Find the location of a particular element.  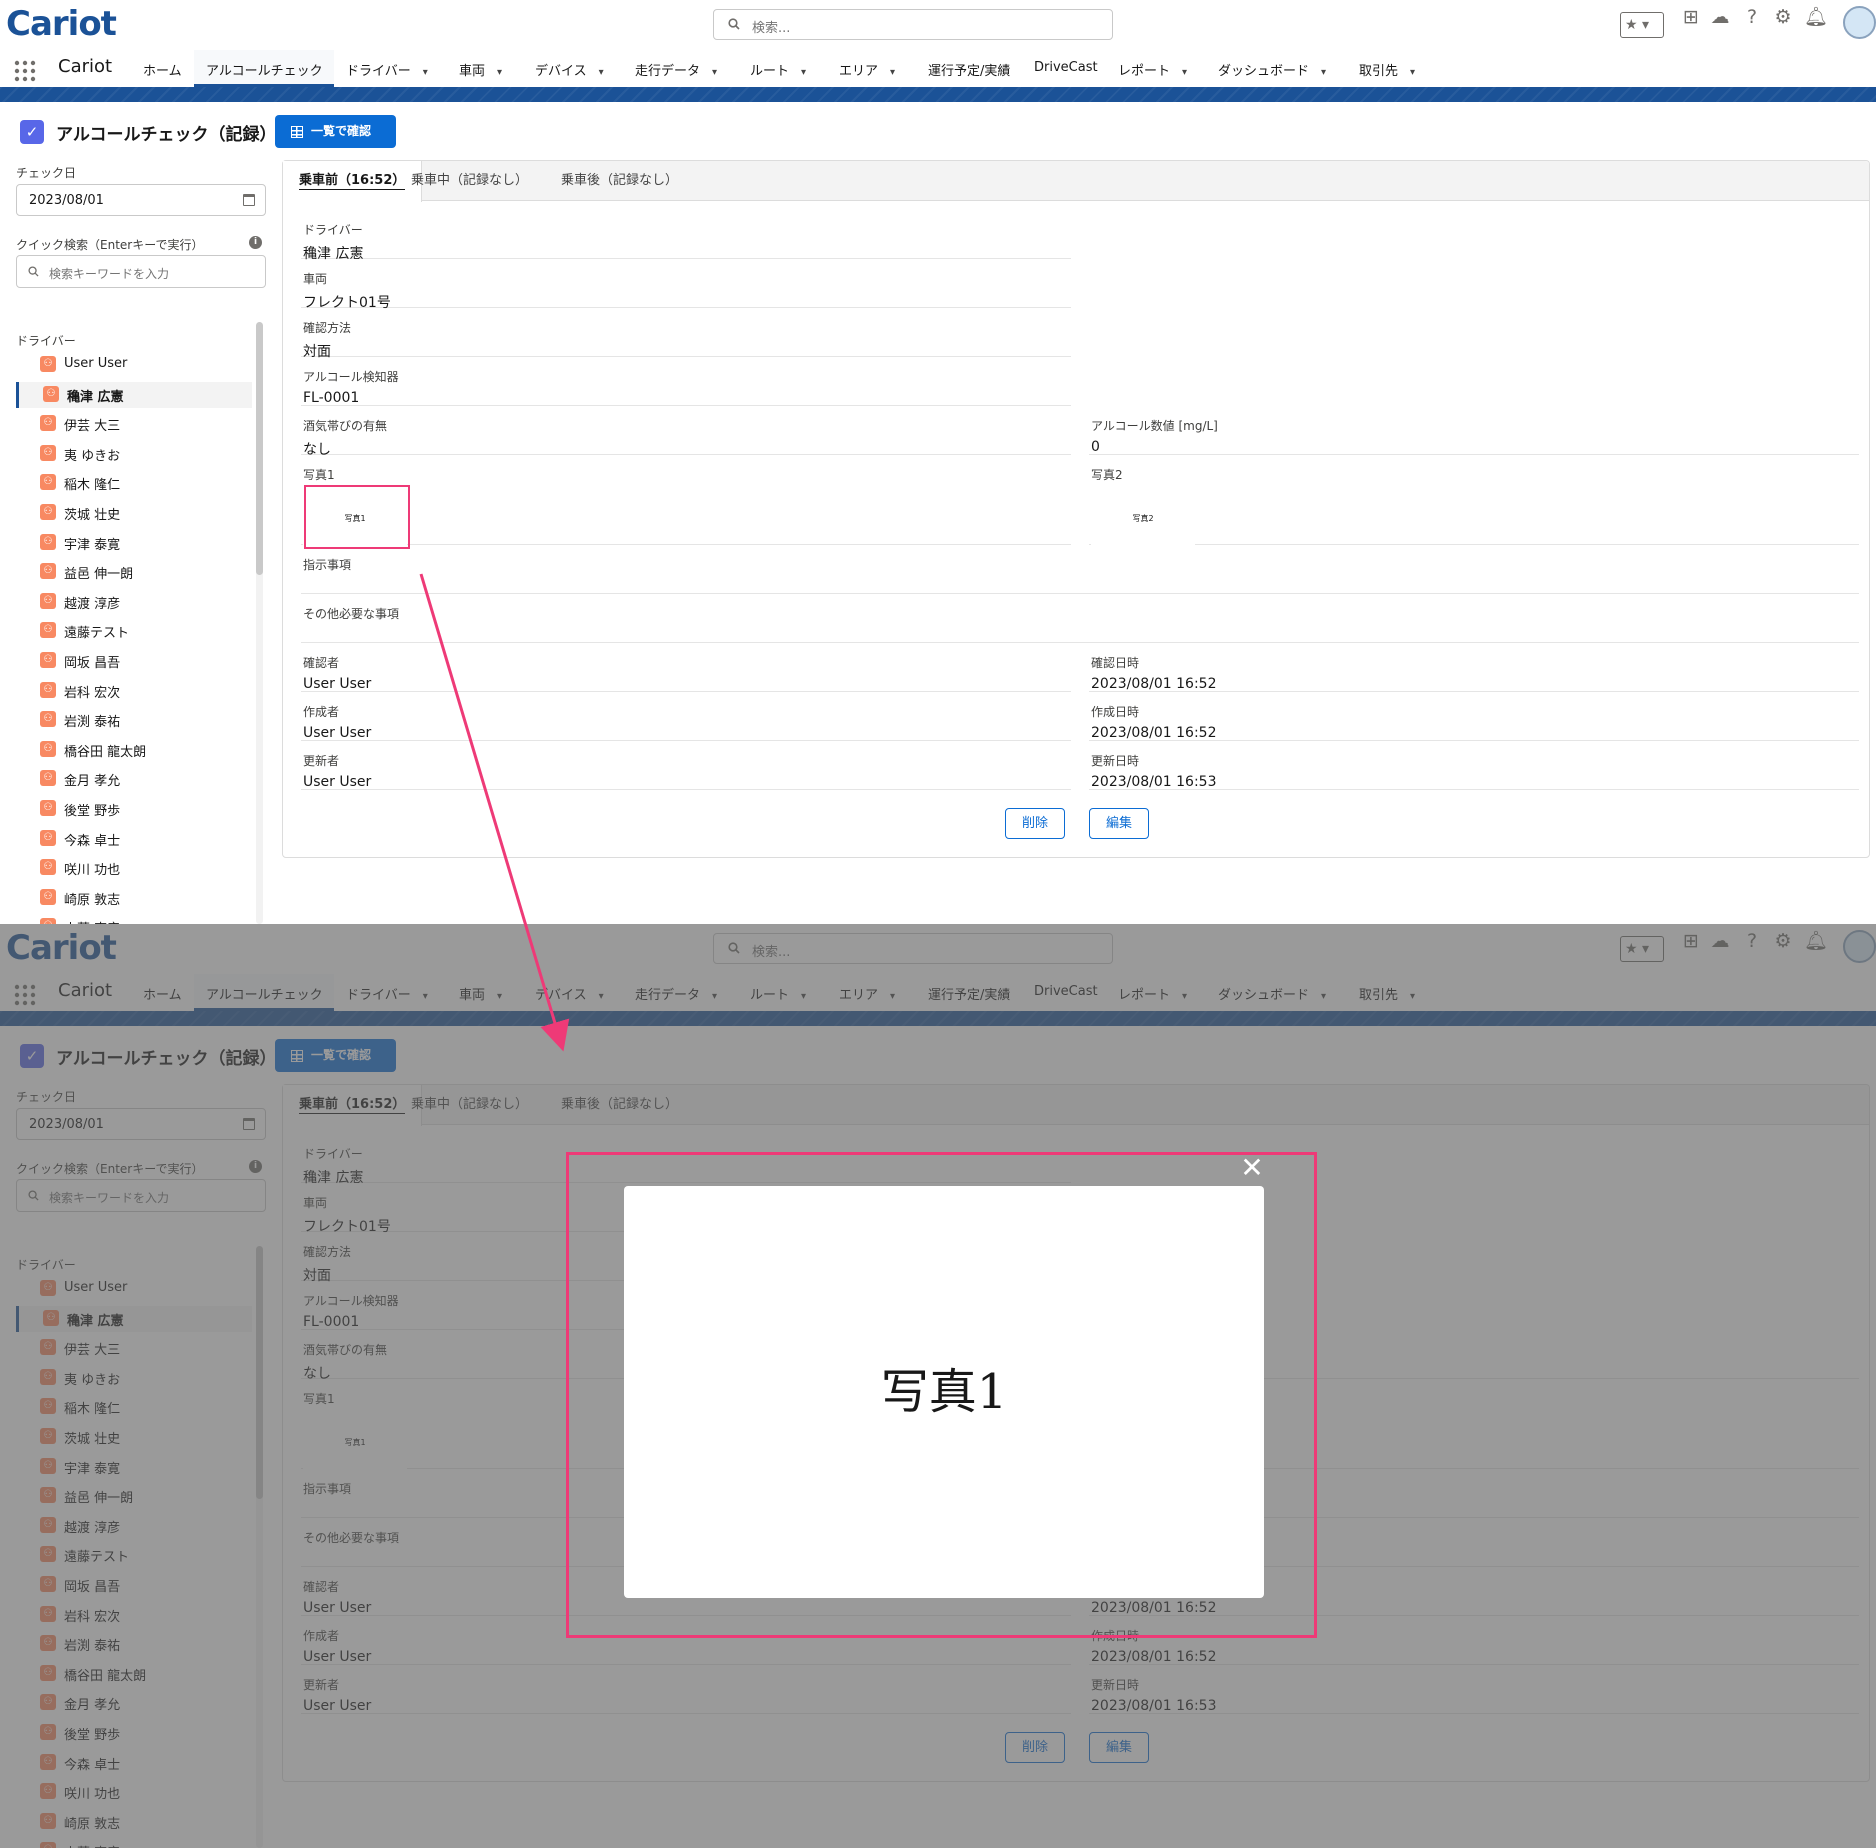

field-detector: アルコール検知器FL-0001 is located at coordinates (686, 387).